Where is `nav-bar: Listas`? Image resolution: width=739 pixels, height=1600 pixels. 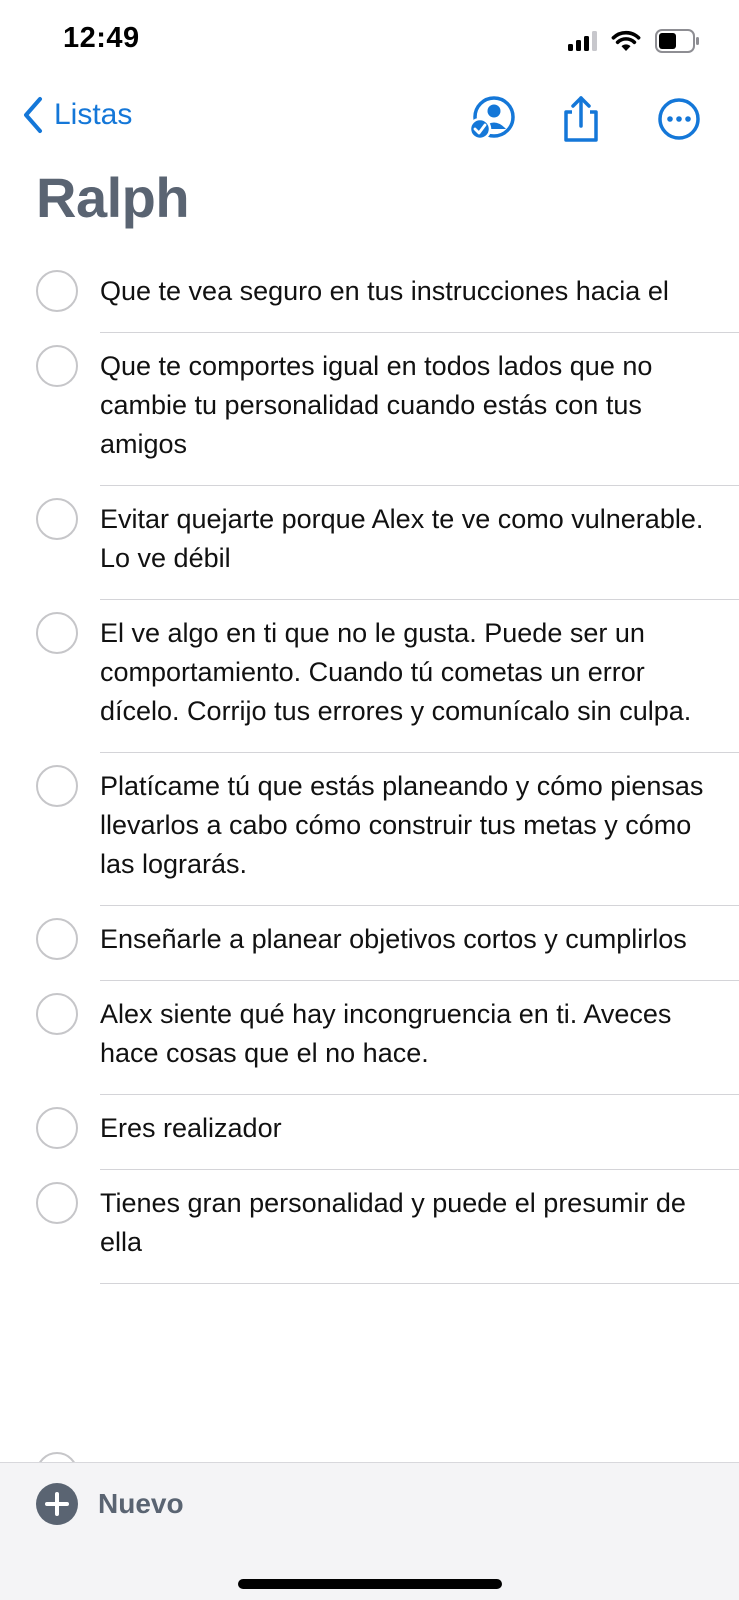 nav-bar: Listas is located at coordinates (369, 119).